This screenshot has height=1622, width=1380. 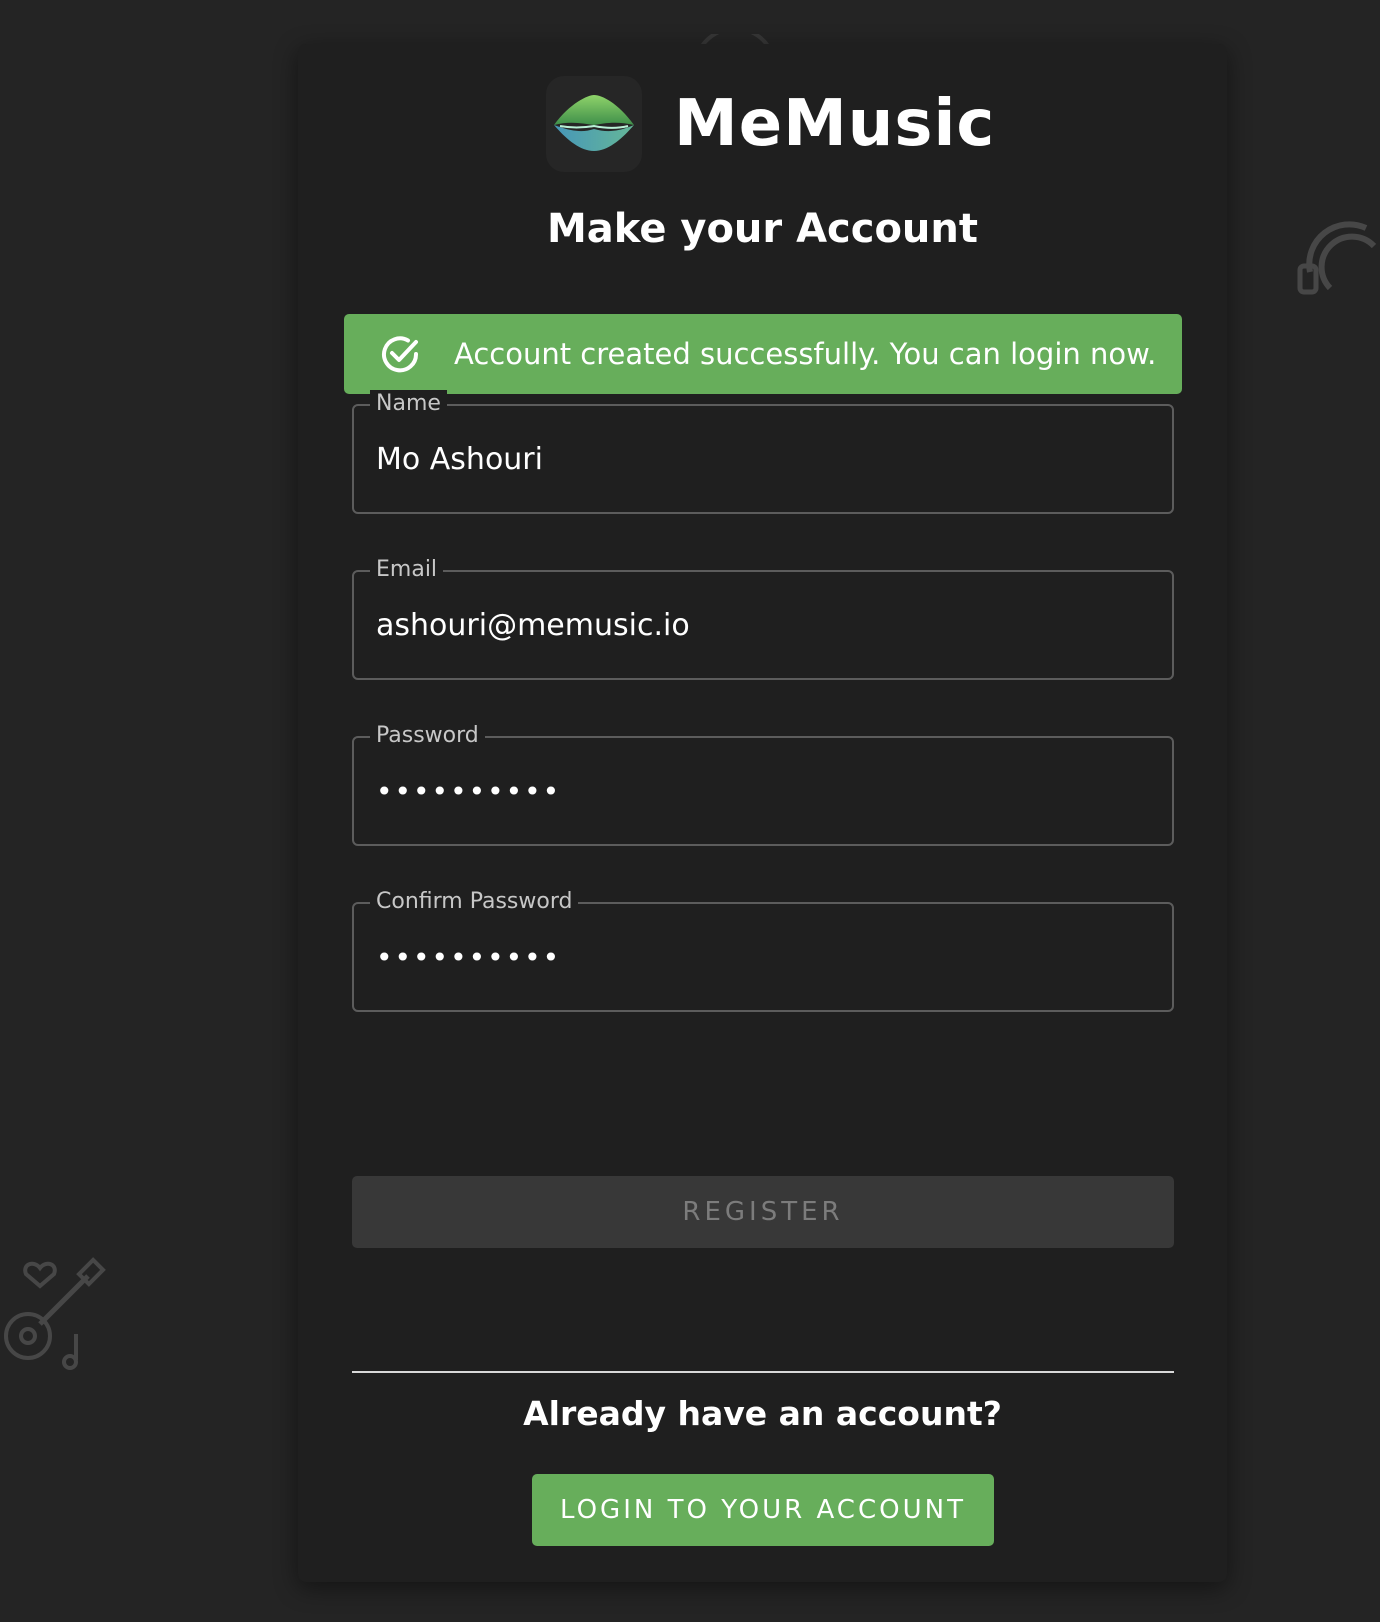 What do you see at coordinates (762, 1413) in the screenshot?
I see `login-prompt: Already have an account?` at bounding box center [762, 1413].